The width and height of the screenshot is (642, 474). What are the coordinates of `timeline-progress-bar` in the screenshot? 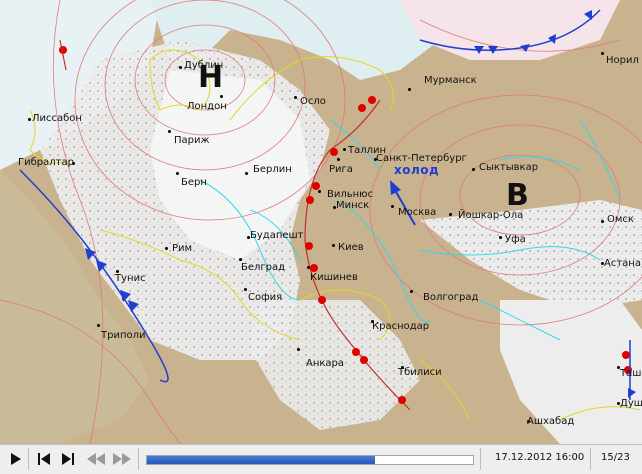 It's located at (310, 460).